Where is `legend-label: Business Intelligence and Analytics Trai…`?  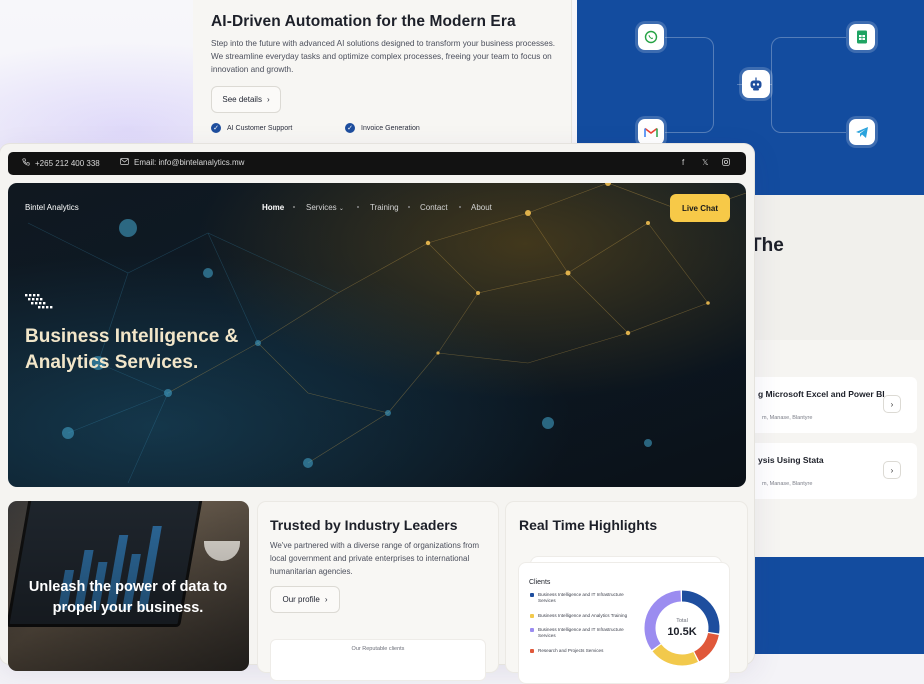
legend-label: Business Intelligence and Analytics Trai… is located at coordinates (583, 615).